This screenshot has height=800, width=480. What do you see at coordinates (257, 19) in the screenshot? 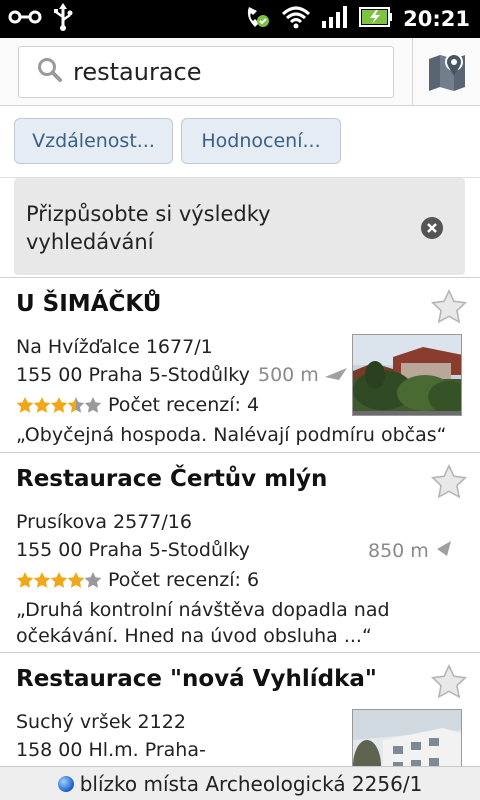
I see `phone-signal-icon` at bounding box center [257, 19].